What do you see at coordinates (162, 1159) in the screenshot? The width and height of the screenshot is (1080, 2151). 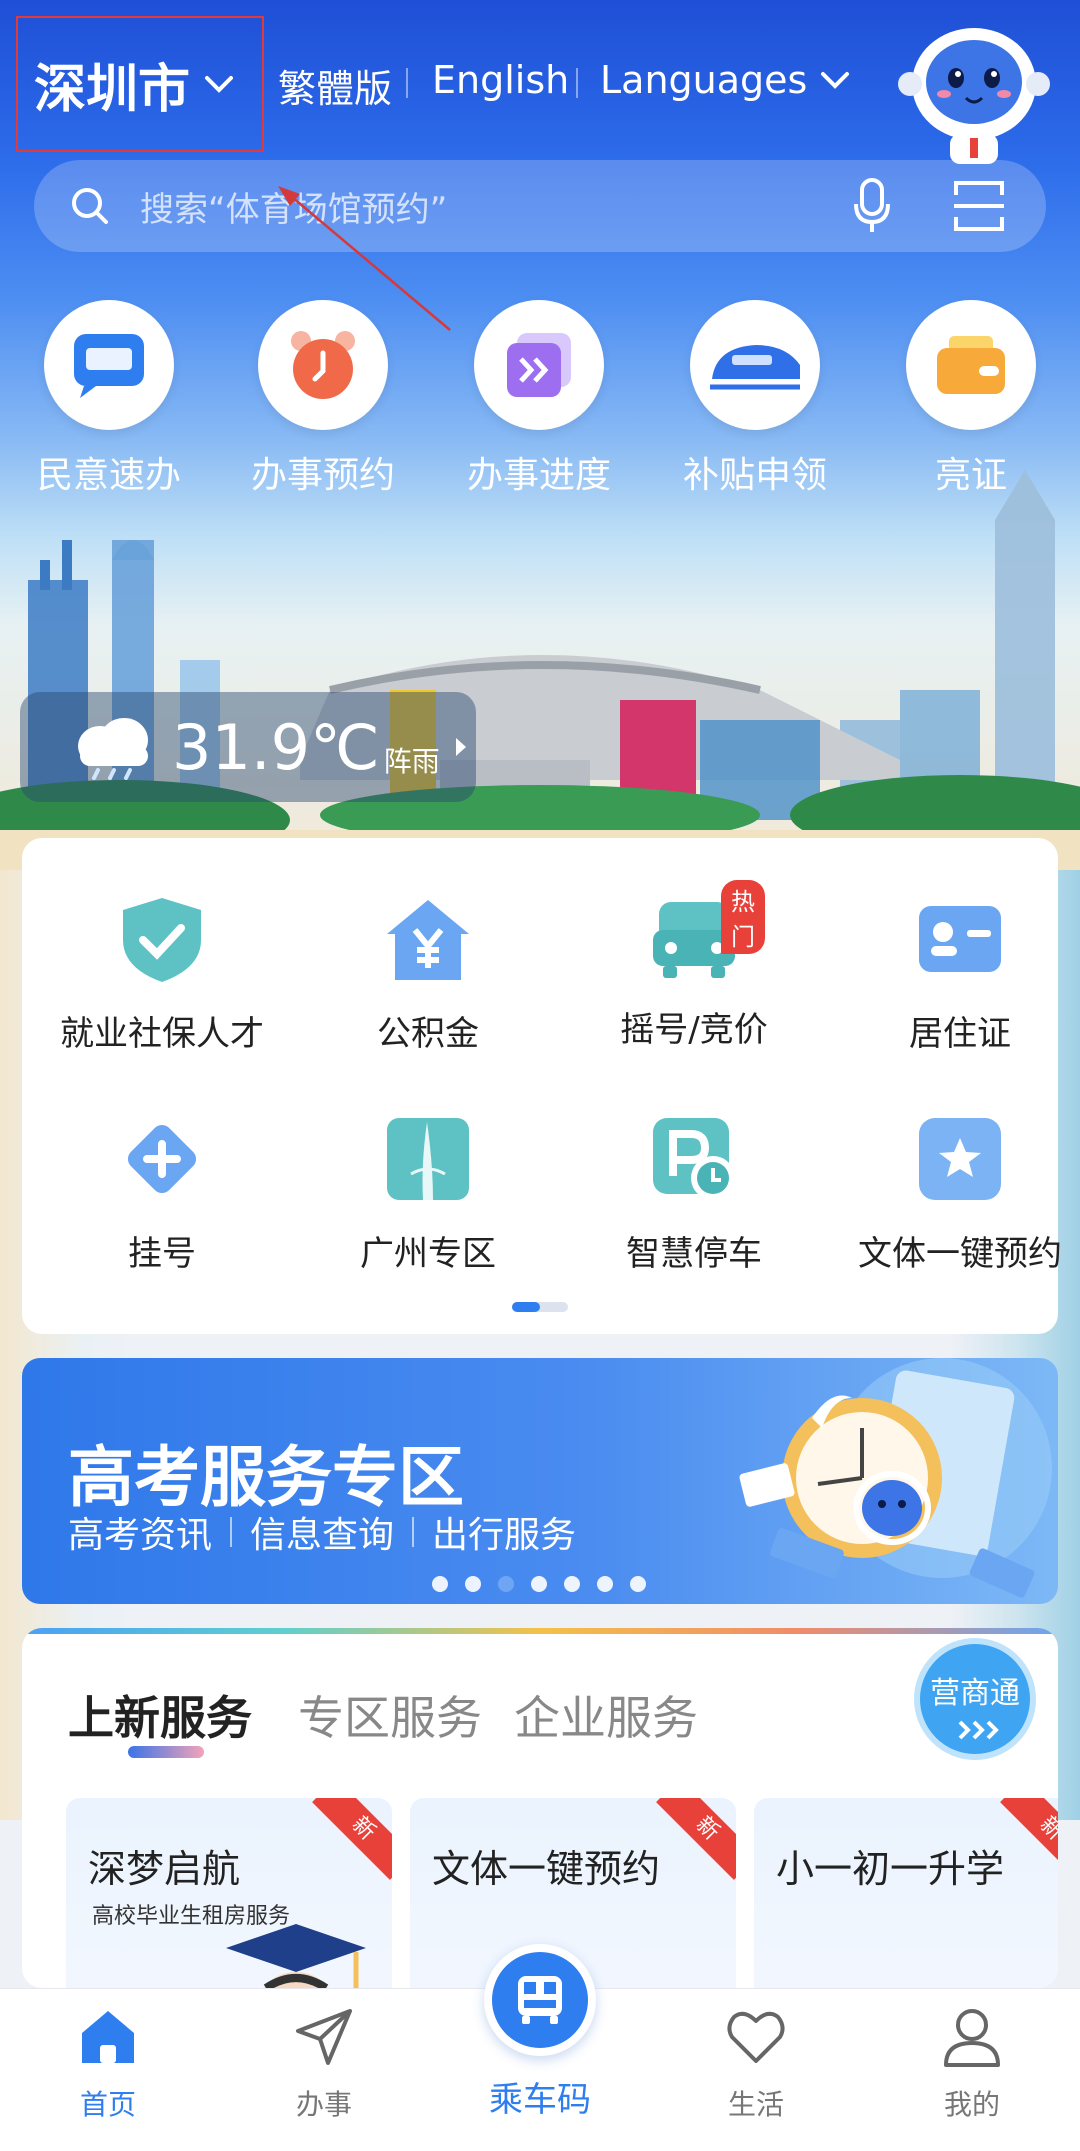 I see `medical-cross-icon` at bounding box center [162, 1159].